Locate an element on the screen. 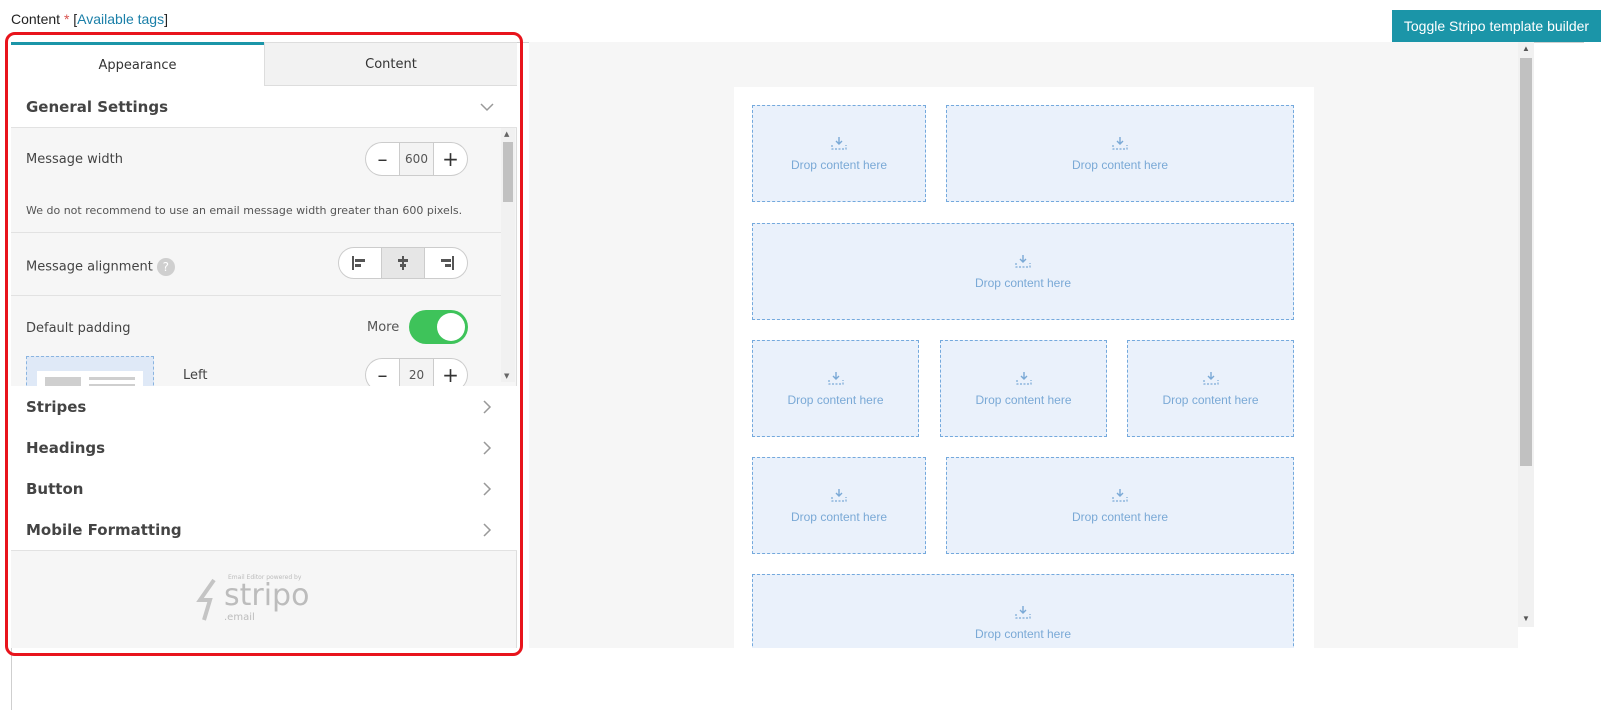 This screenshot has width=1619, height=710. message-width-increase-button: + is located at coordinates (451, 159).